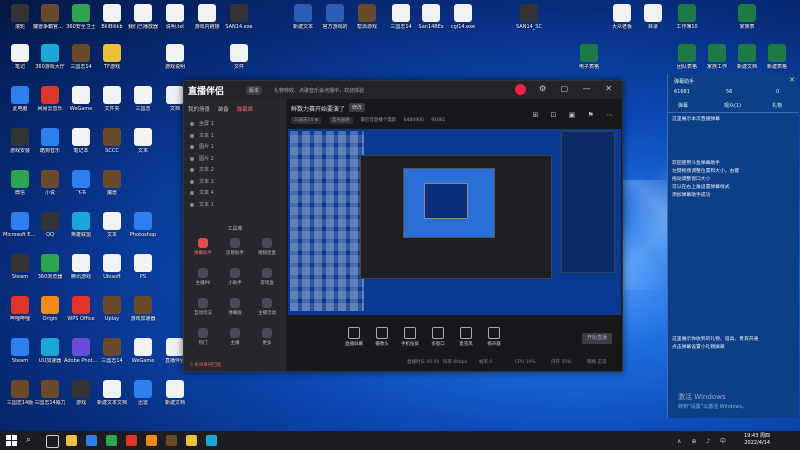 This screenshot has width=800, height=450. Describe the element at coordinates (50, 62) in the screenshot. I see `desktop-icon: 360游戏大厅` at that location.